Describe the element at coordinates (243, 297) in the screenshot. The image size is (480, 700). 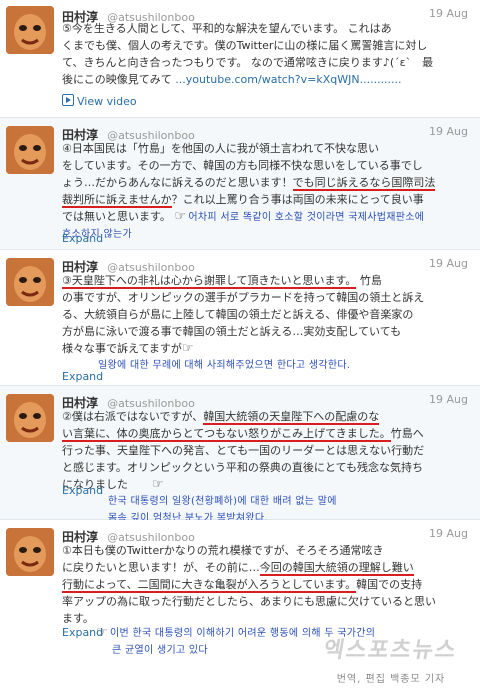
I see `tweet-line: の事ですが、オリンピックの選手がプラカードを持って韓国の領土と訴え` at that location.